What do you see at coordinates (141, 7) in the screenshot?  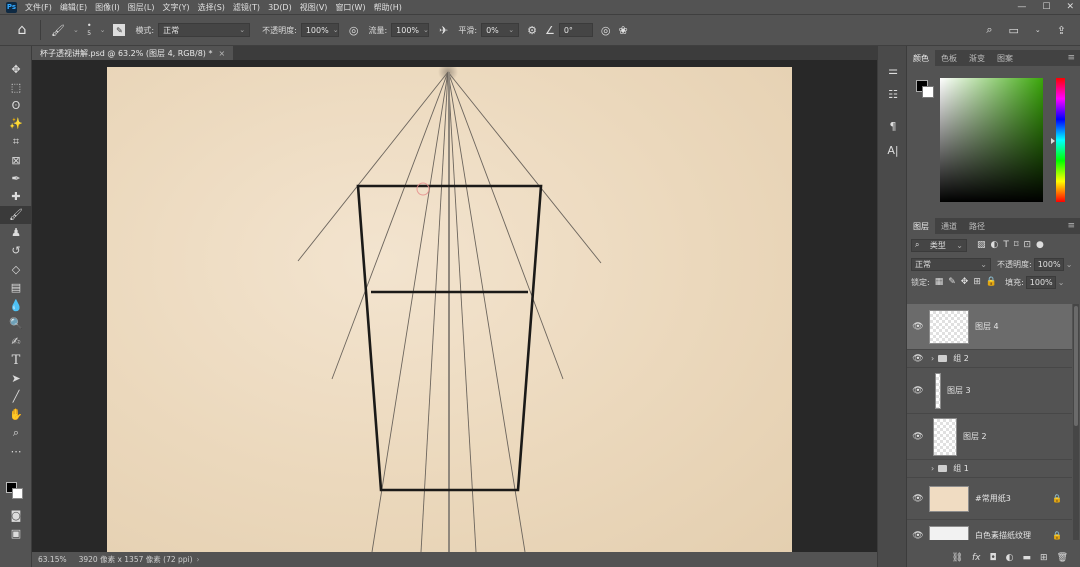 I see `menu-layer: 图层(L)` at bounding box center [141, 7].